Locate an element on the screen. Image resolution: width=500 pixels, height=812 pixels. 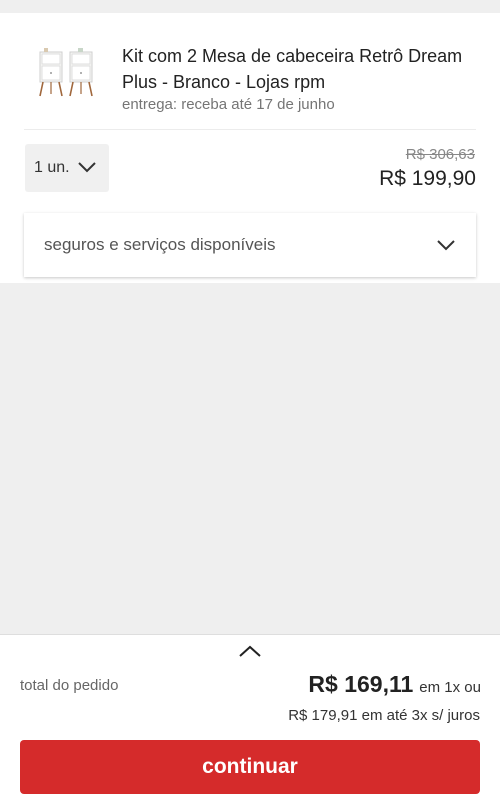
payment-condition: em 1x ou is located at coordinates (450, 687).